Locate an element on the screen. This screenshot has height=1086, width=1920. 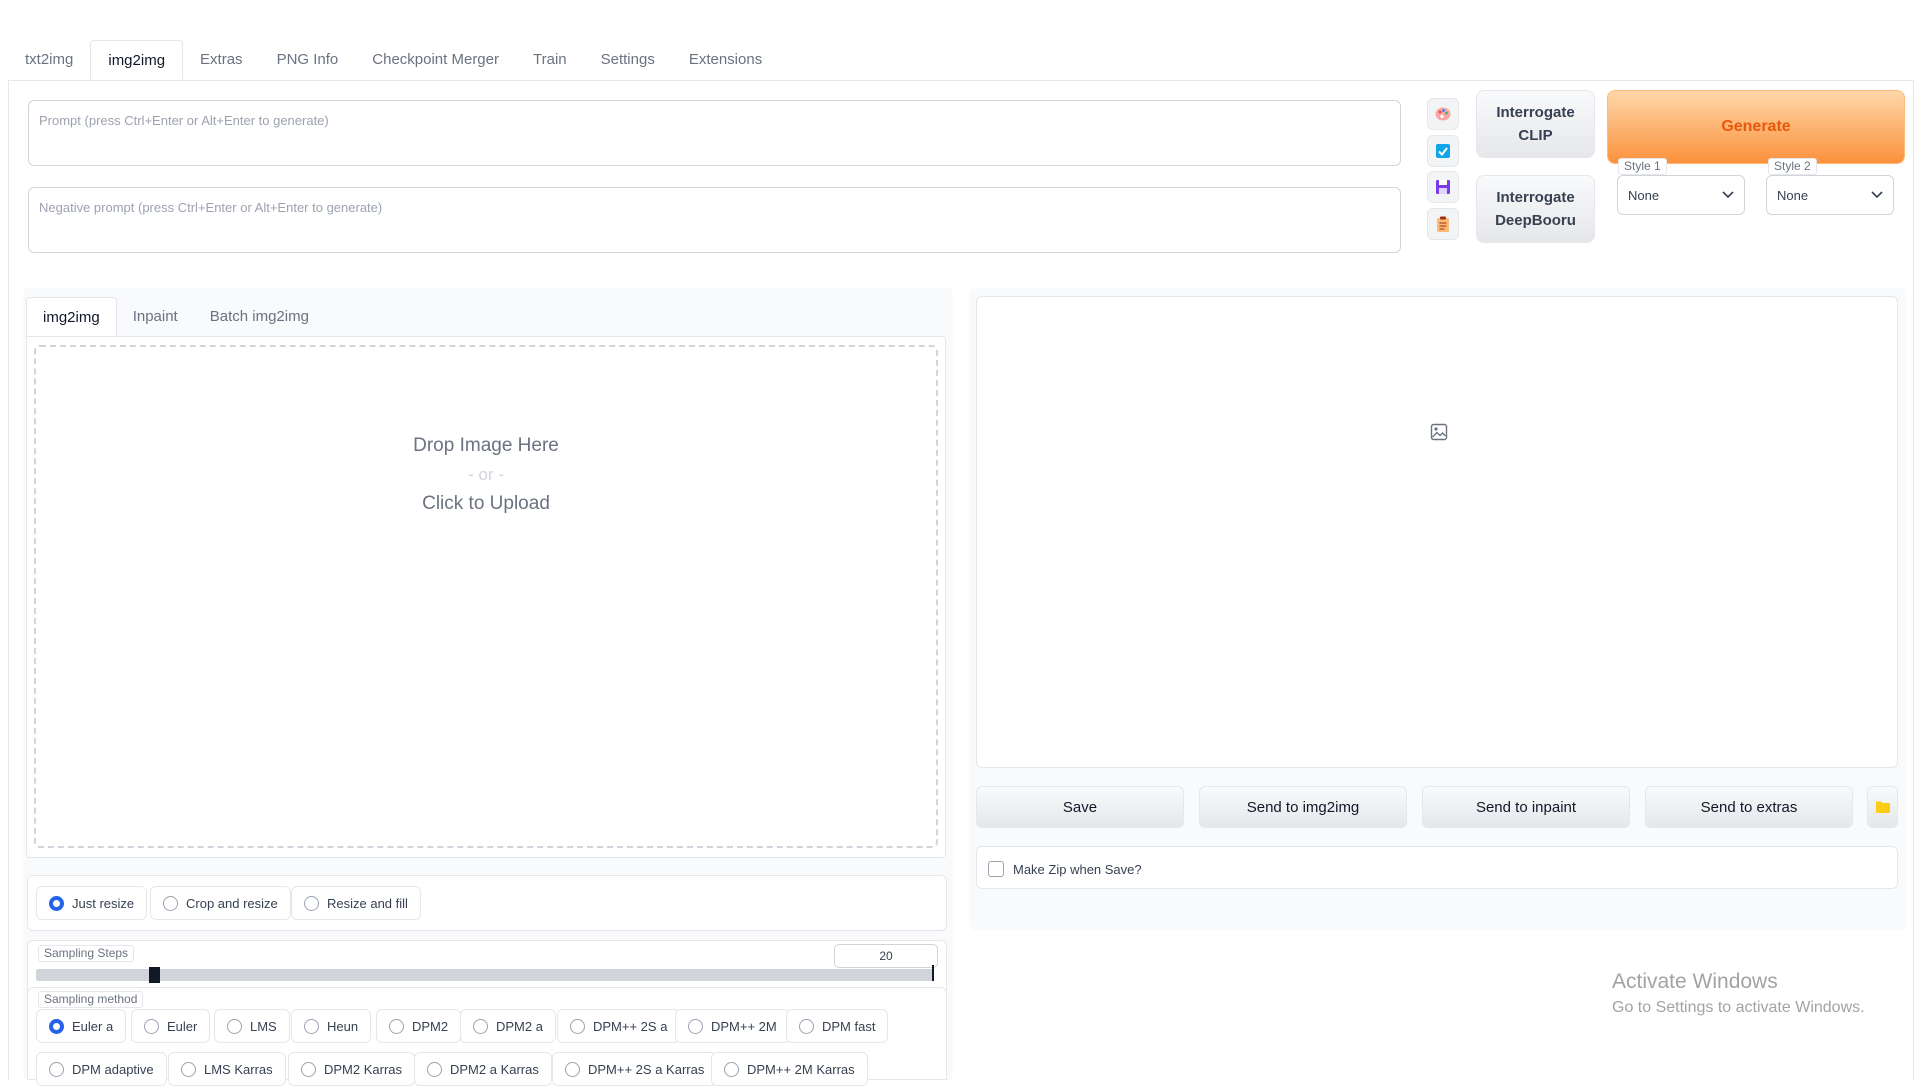
sampling-method-label: Sampling method is located at coordinates (91, 999).